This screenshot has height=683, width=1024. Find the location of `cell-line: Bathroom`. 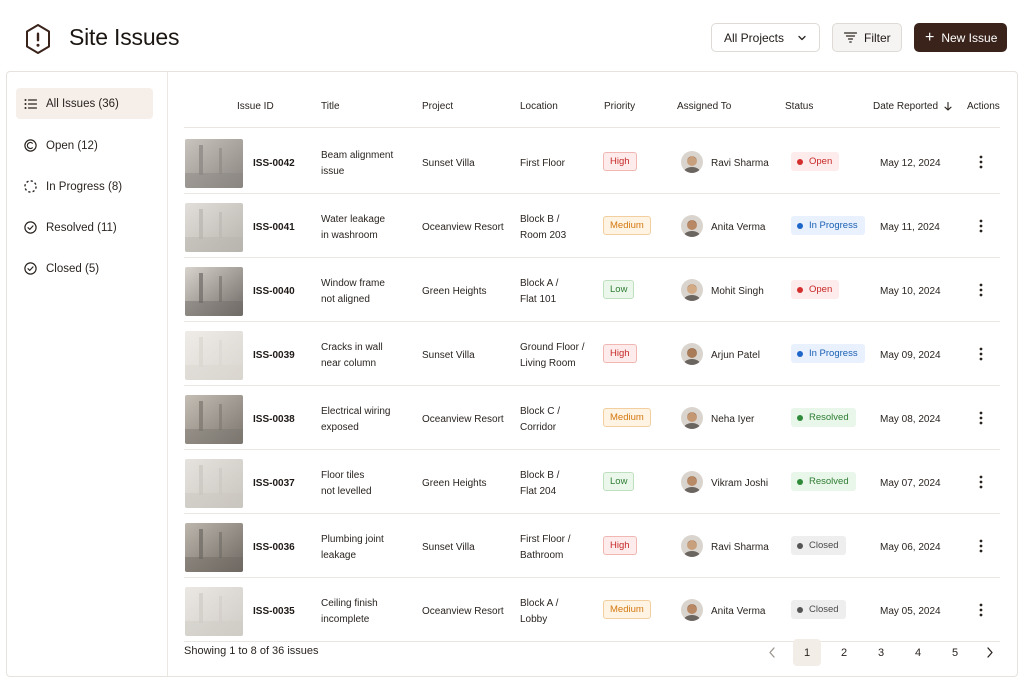

cell-line: Bathroom is located at coordinates (542, 555).